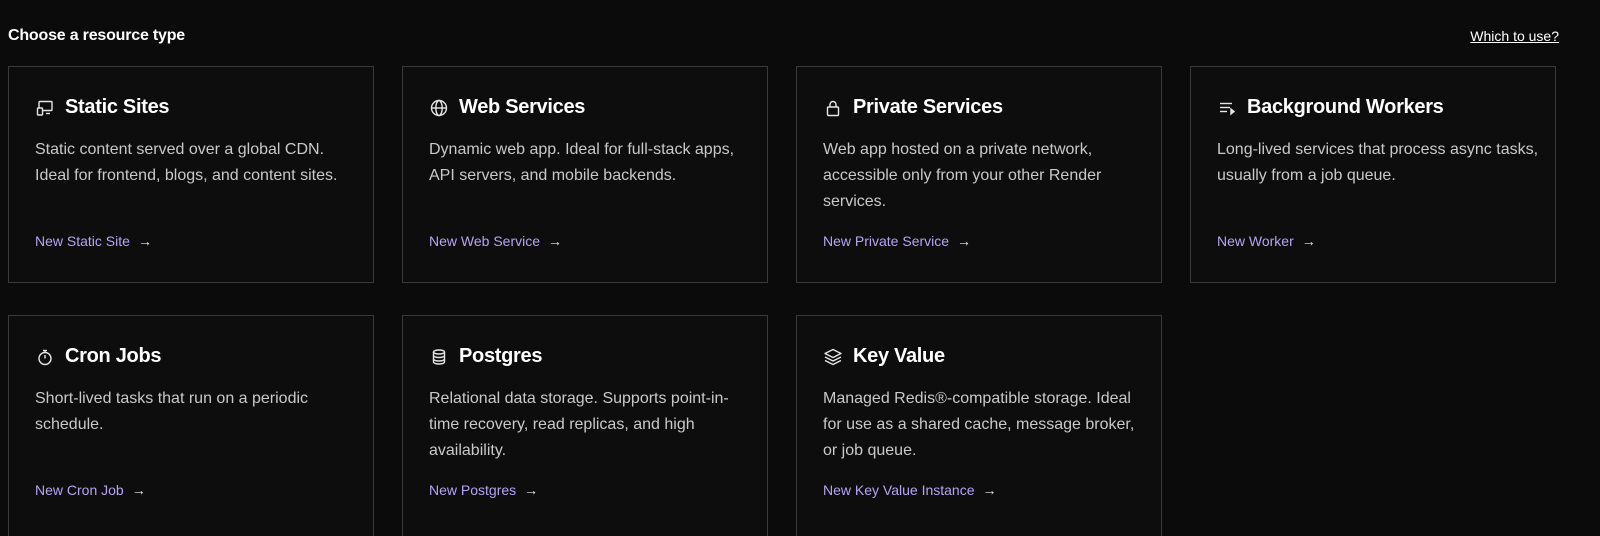  I want to click on card-title: Key Value, so click(884, 356).